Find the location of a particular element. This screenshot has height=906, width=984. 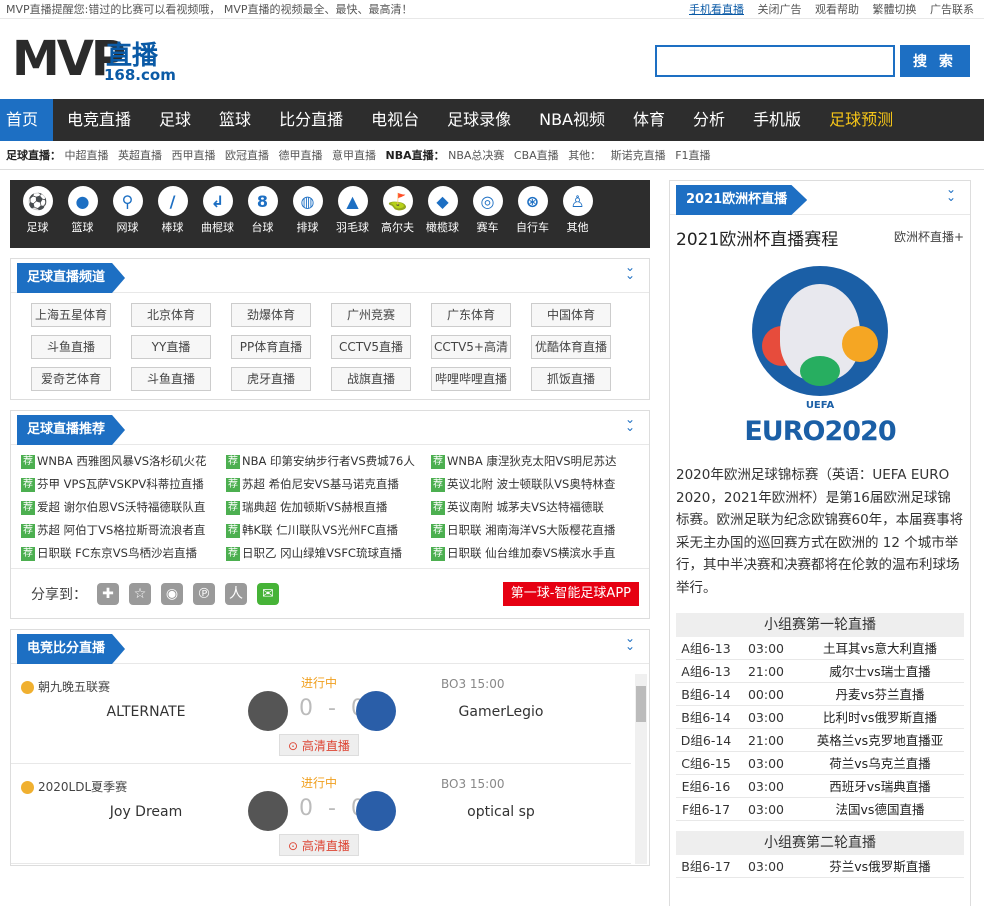

channel-button: PP体育直播 is located at coordinates (271, 347).